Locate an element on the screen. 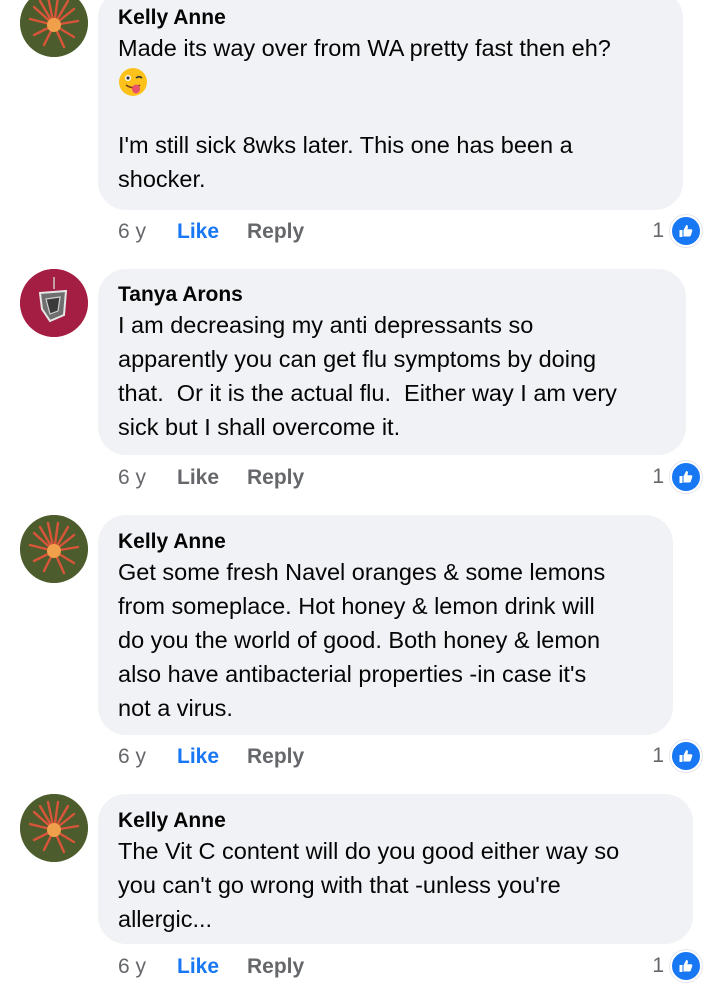 The image size is (720, 989). pendant-avatar-icon is located at coordinates (54, 303).